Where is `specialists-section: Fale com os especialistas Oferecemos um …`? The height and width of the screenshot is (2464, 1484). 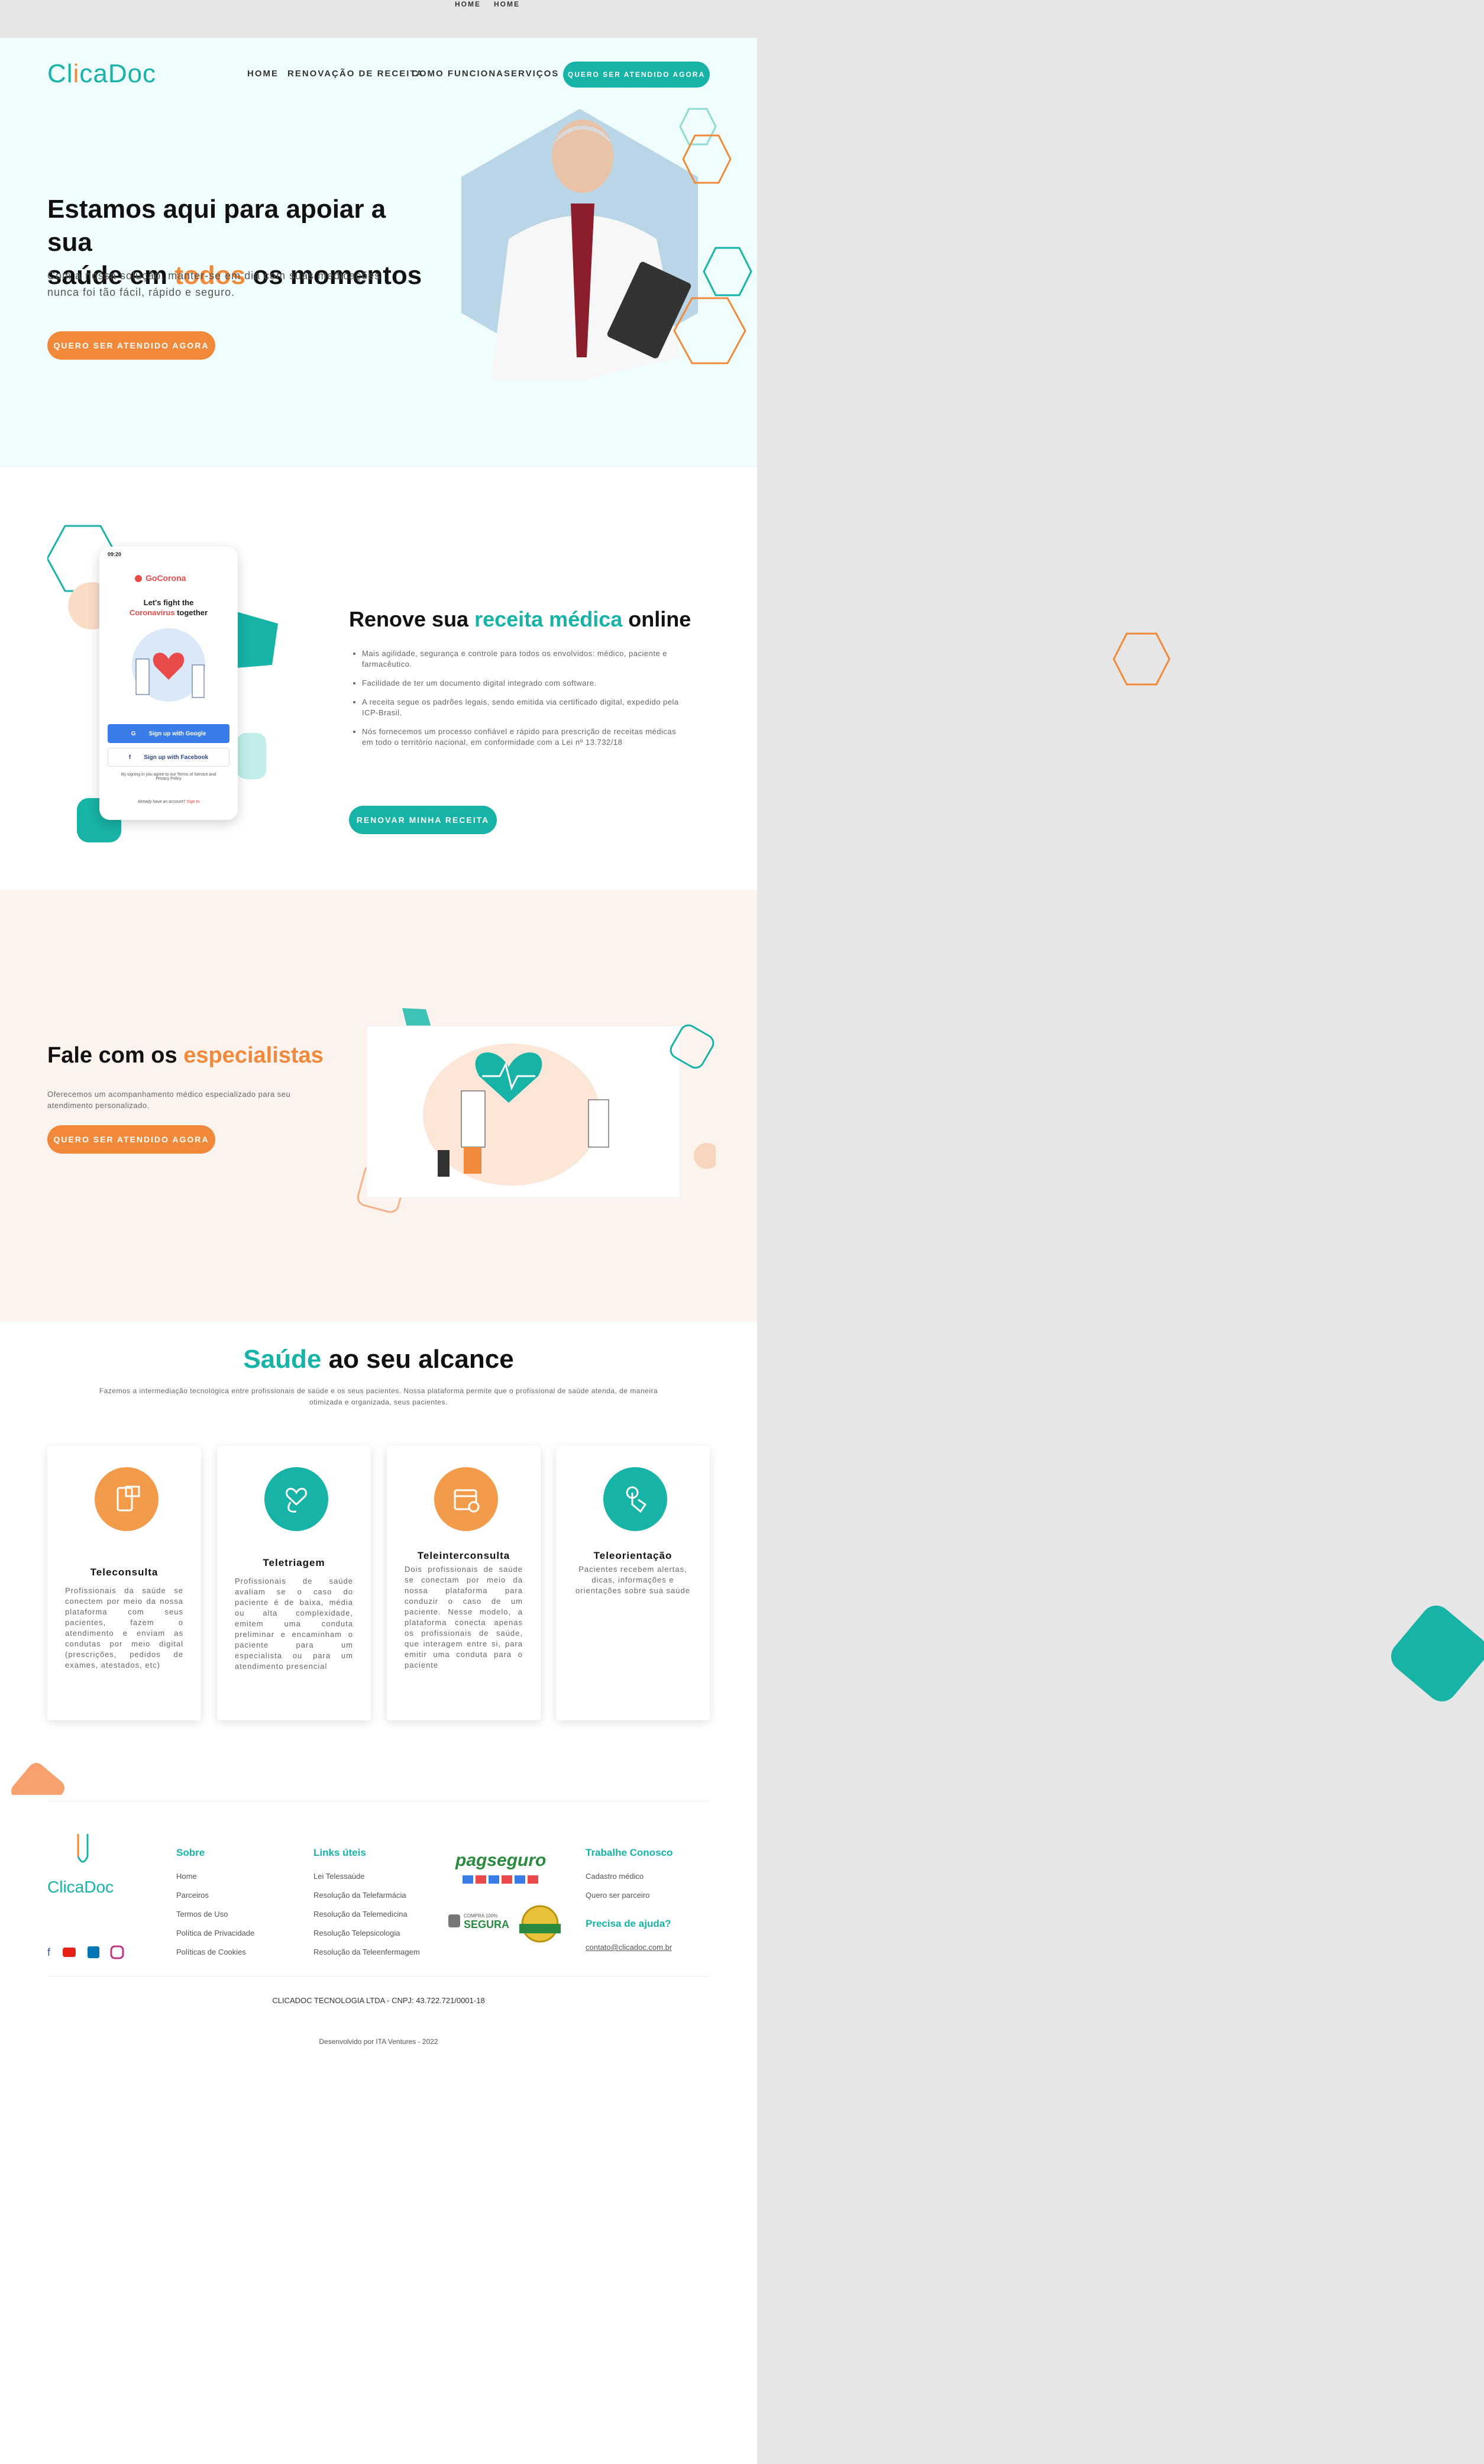
specialists-section: Fale com os especialistas Oferecemos um … is located at coordinates (378, 1106).